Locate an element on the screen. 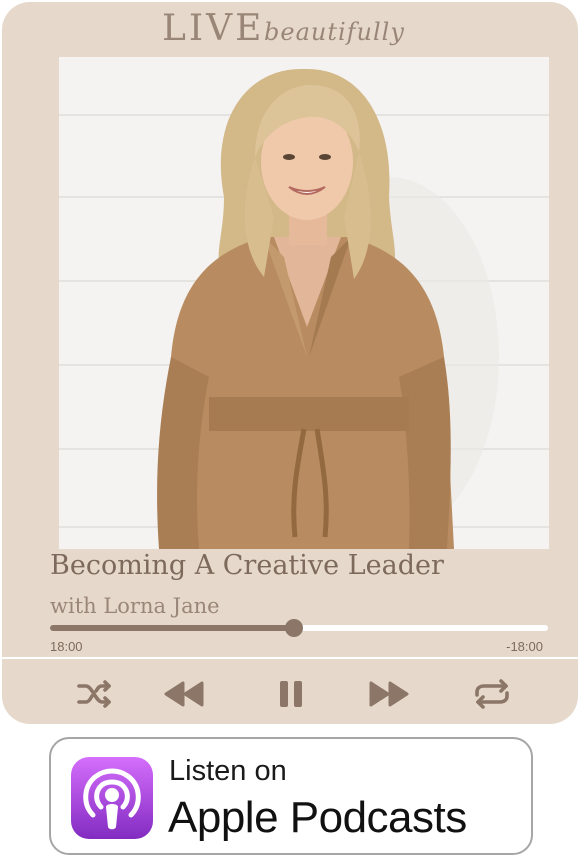 This screenshot has height=860, width=580. fast-forward-icon is located at coordinates (389, 694).